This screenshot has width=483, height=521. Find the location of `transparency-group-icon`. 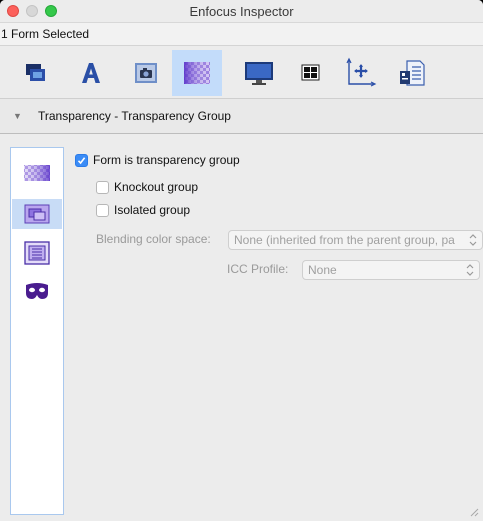

transparency-group-icon is located at coordinates (37, 214).